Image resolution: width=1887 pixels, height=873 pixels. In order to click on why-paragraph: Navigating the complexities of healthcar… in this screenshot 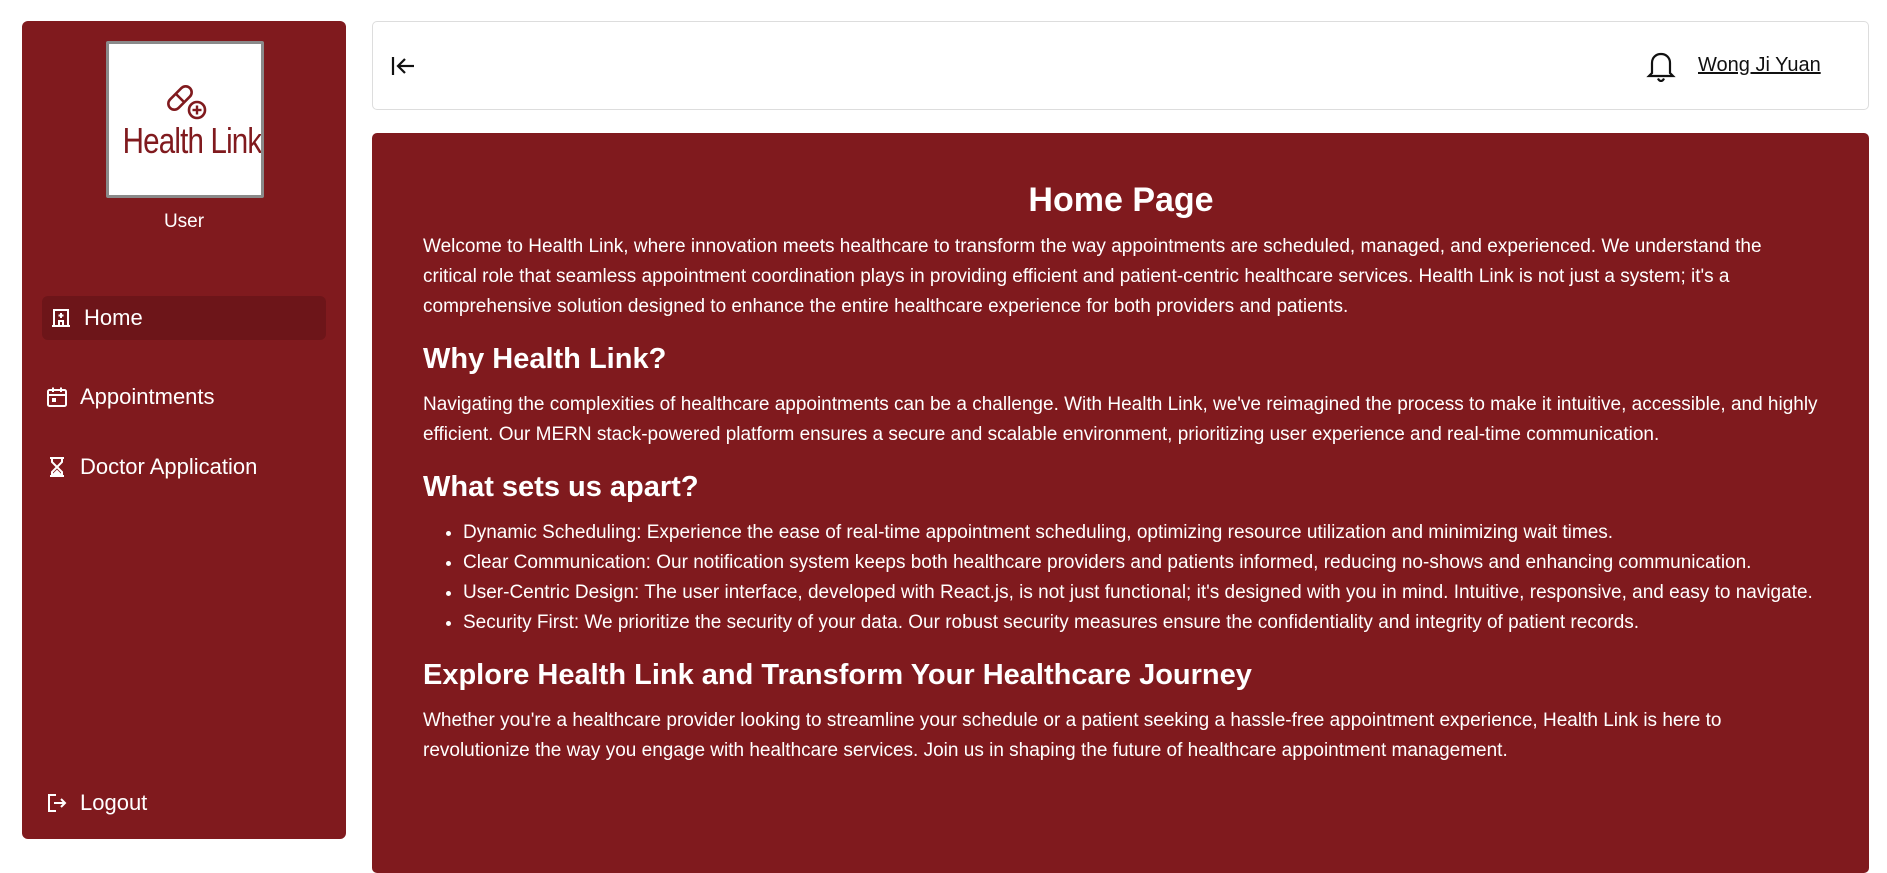, I will do `click(1120, 419)`.